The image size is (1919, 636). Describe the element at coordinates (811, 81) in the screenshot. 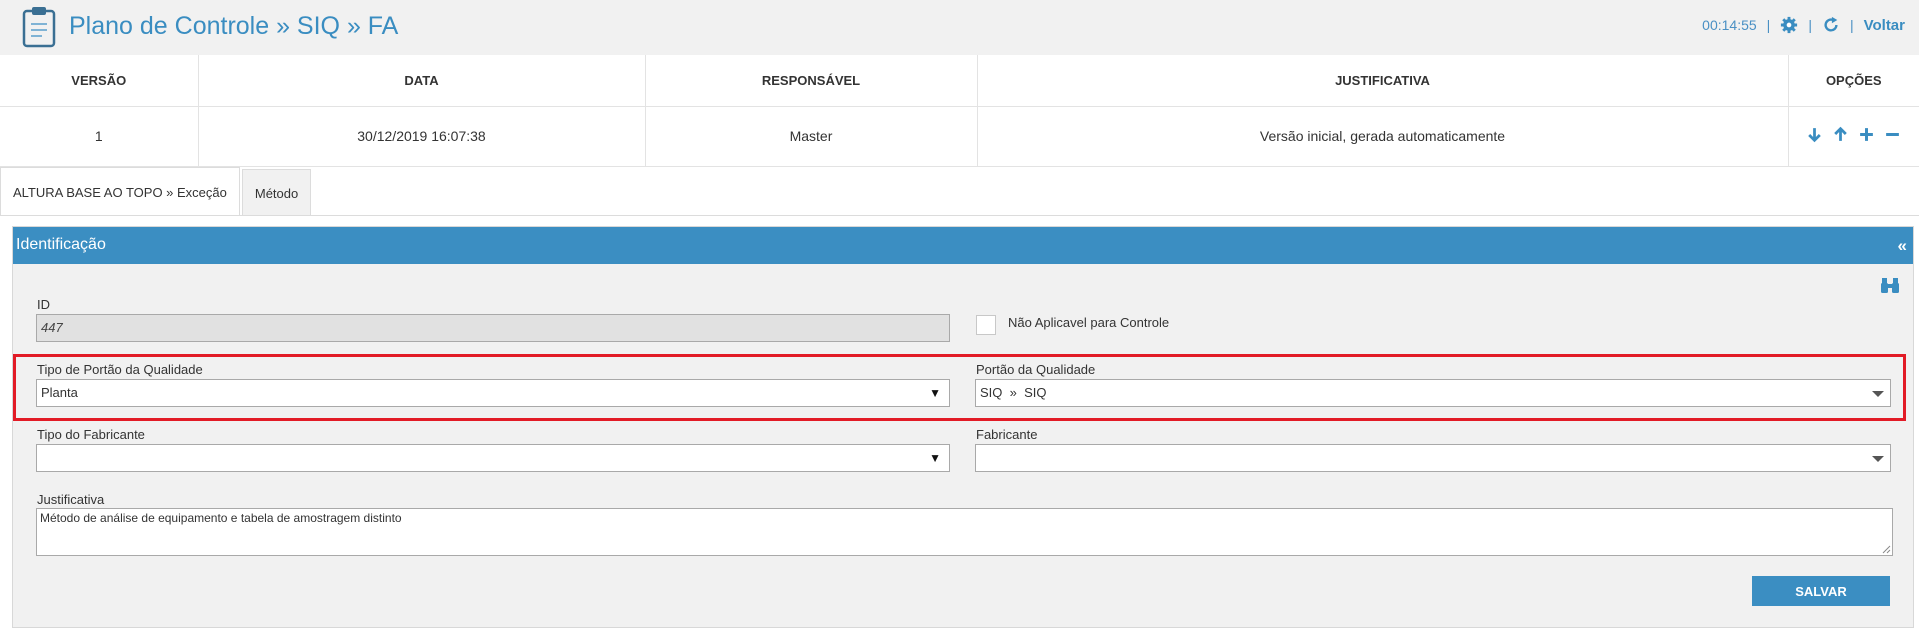

I see `column-header-responsavel: RESPONSÁVEL` at that location.